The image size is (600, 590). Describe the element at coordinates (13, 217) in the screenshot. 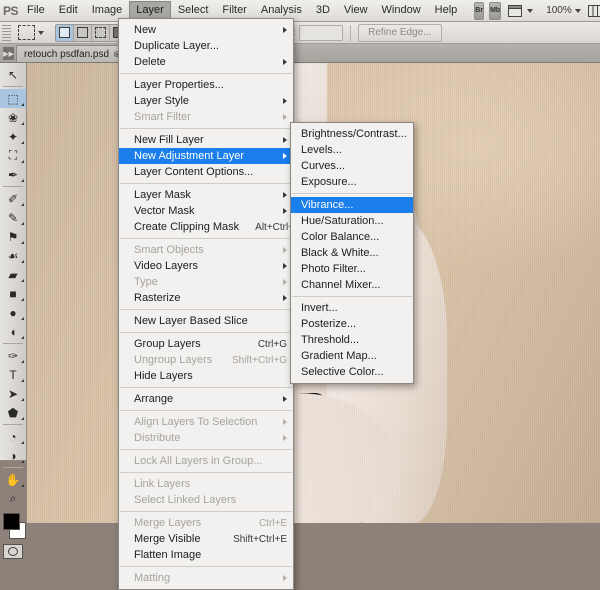

I see `brush-tool: ✎` at that location.